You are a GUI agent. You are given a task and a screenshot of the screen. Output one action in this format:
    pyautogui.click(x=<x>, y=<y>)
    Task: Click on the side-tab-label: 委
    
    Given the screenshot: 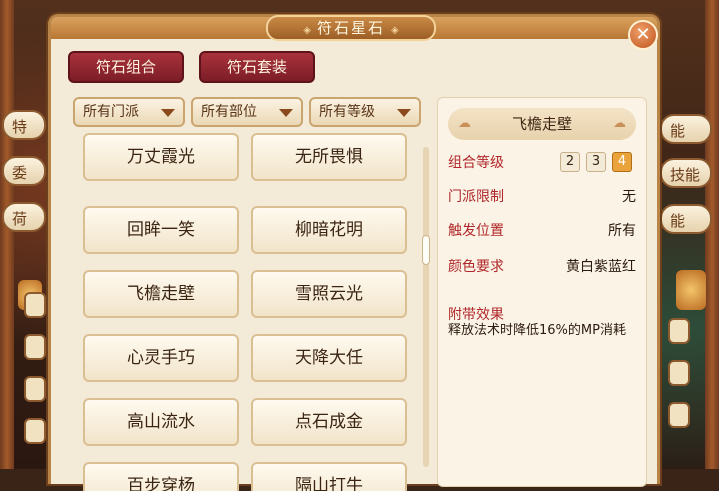 What is the action you would take?
    pyautogui.click(x=20, y=173)
    